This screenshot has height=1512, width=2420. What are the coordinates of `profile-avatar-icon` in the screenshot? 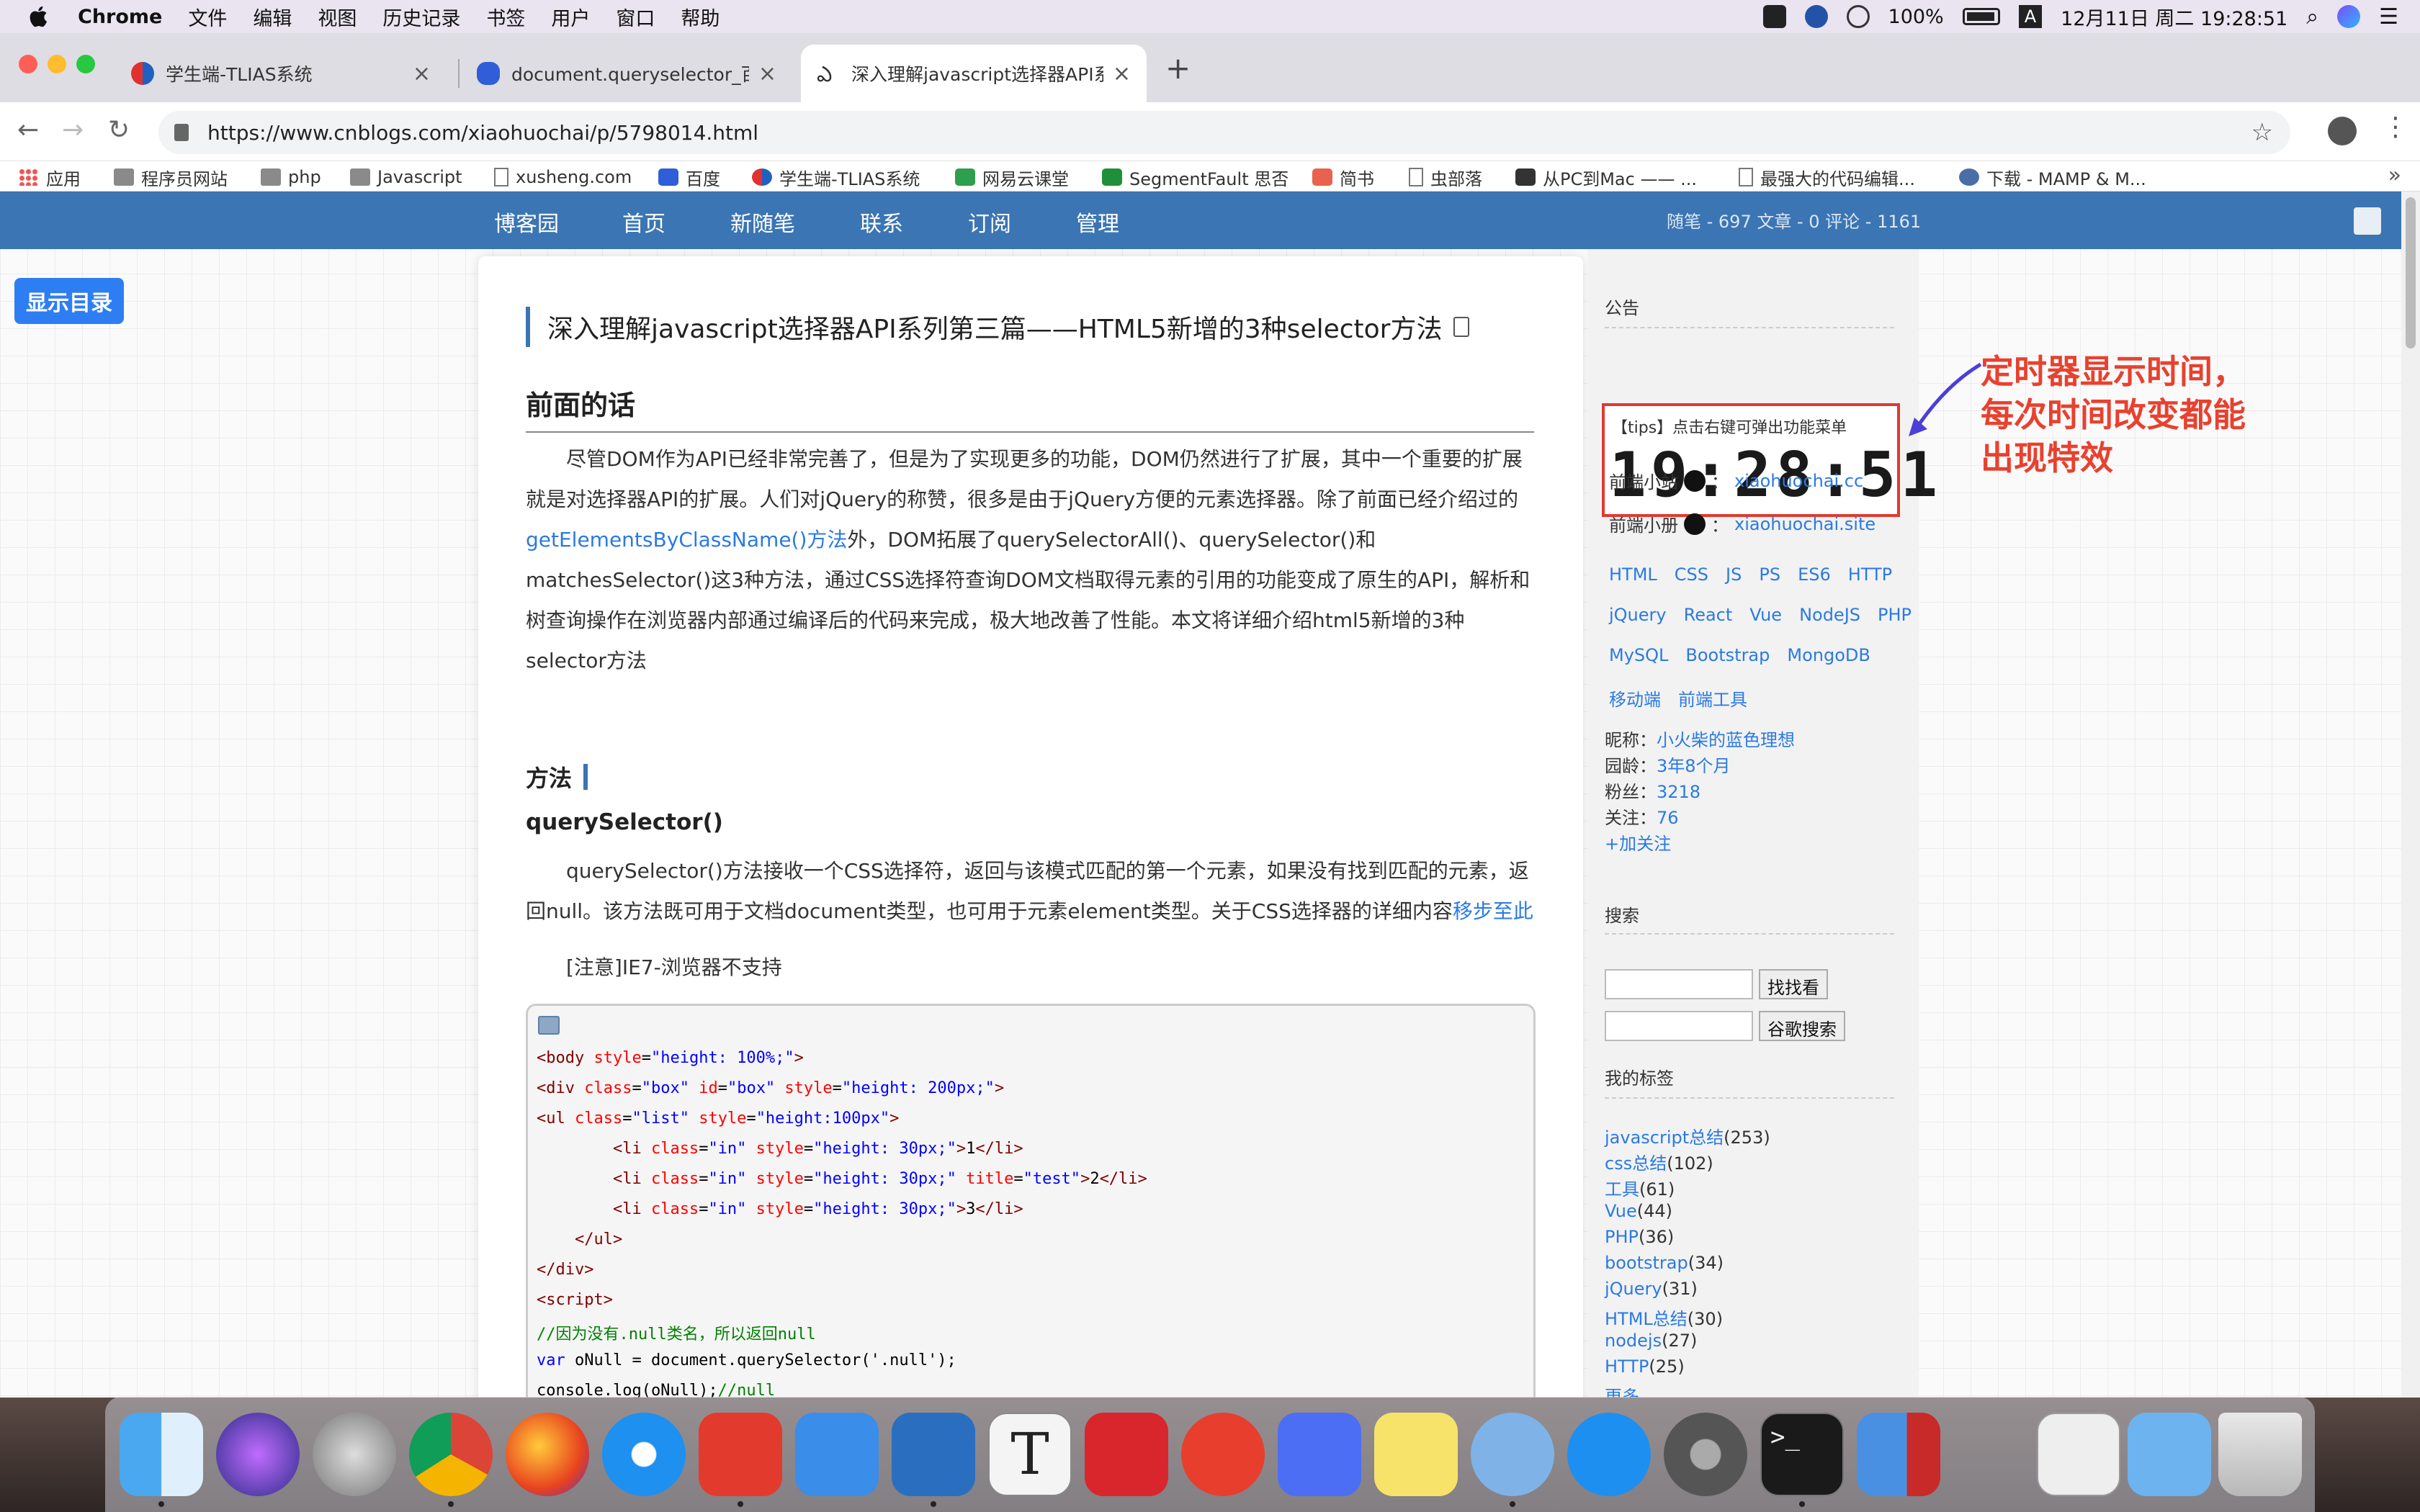 It's located at (2342, 131).